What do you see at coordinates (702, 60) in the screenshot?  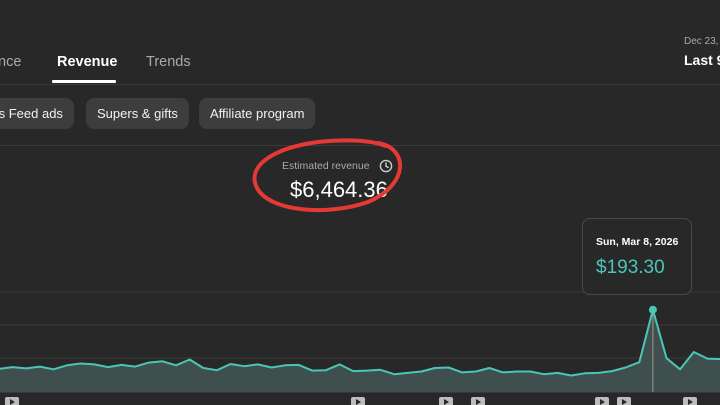 I see `date-range-selector: Last 9` at bounding box center [702, 60].